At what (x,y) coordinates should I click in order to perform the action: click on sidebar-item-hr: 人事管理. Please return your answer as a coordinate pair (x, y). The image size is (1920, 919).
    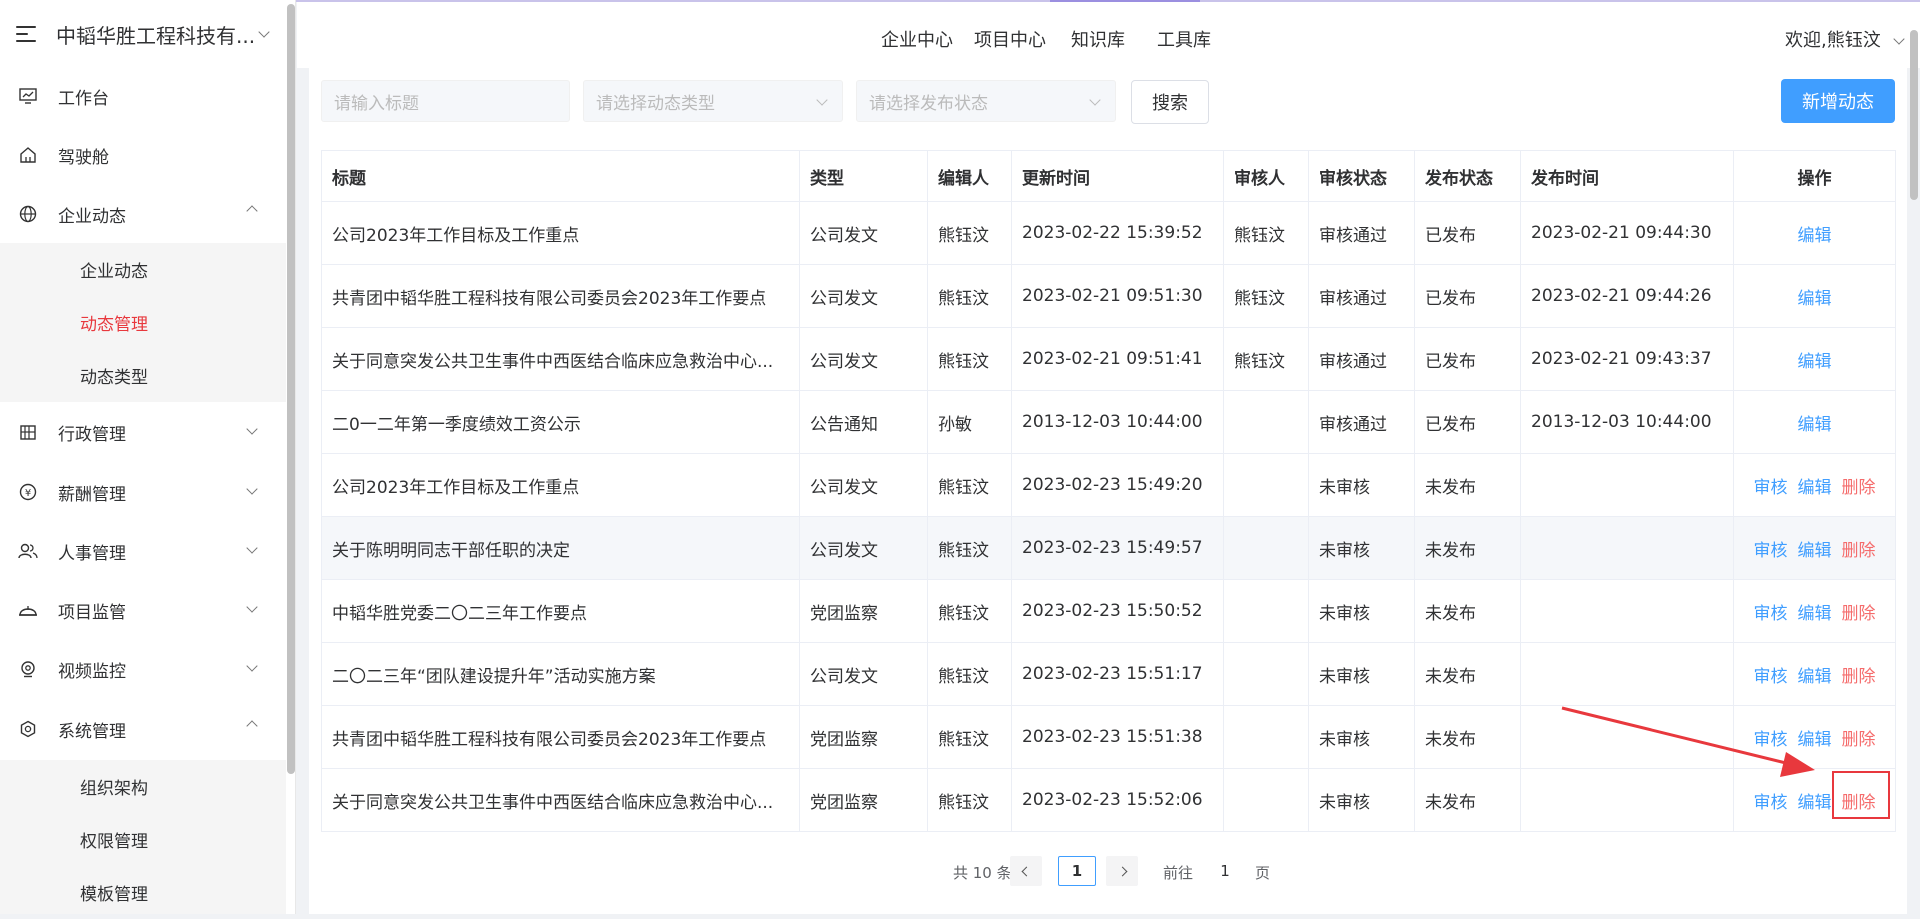
    Looking at the image, I should click on (143, 551).